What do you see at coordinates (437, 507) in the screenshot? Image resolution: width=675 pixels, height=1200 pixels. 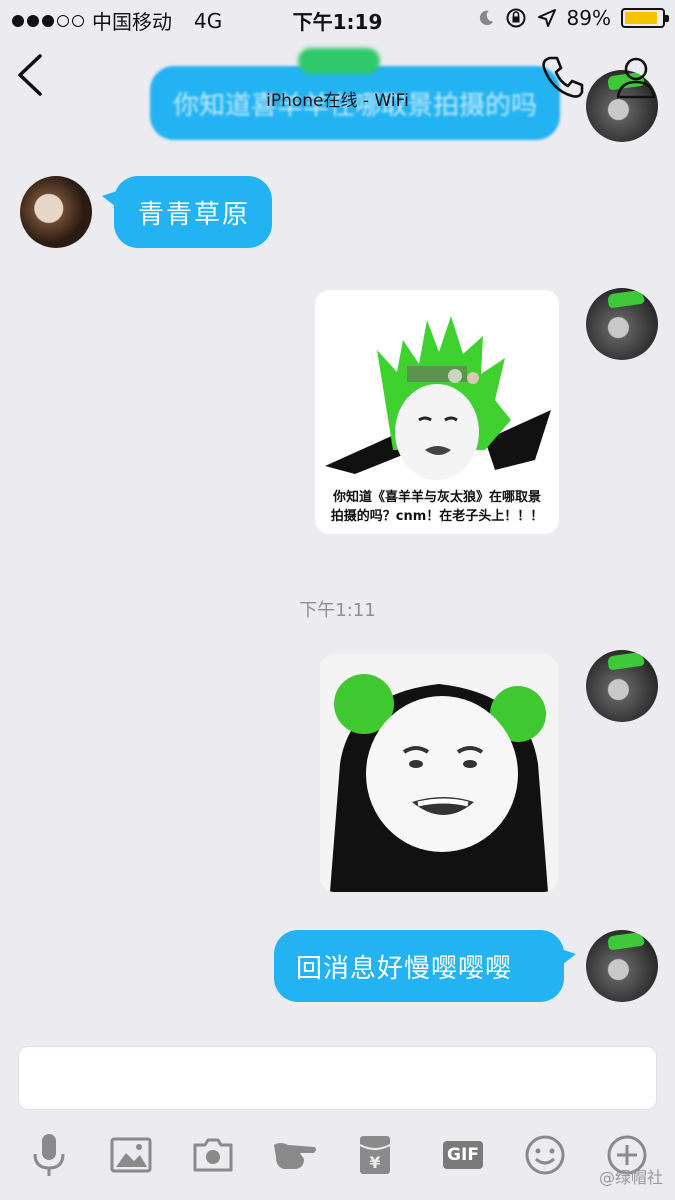 I see `sticker-caption: 你知道《喜羊羊与灰太狼》在哪取景 拍摄的吗？cnm！在老子头上！！！` at bounding box center [437, 507].